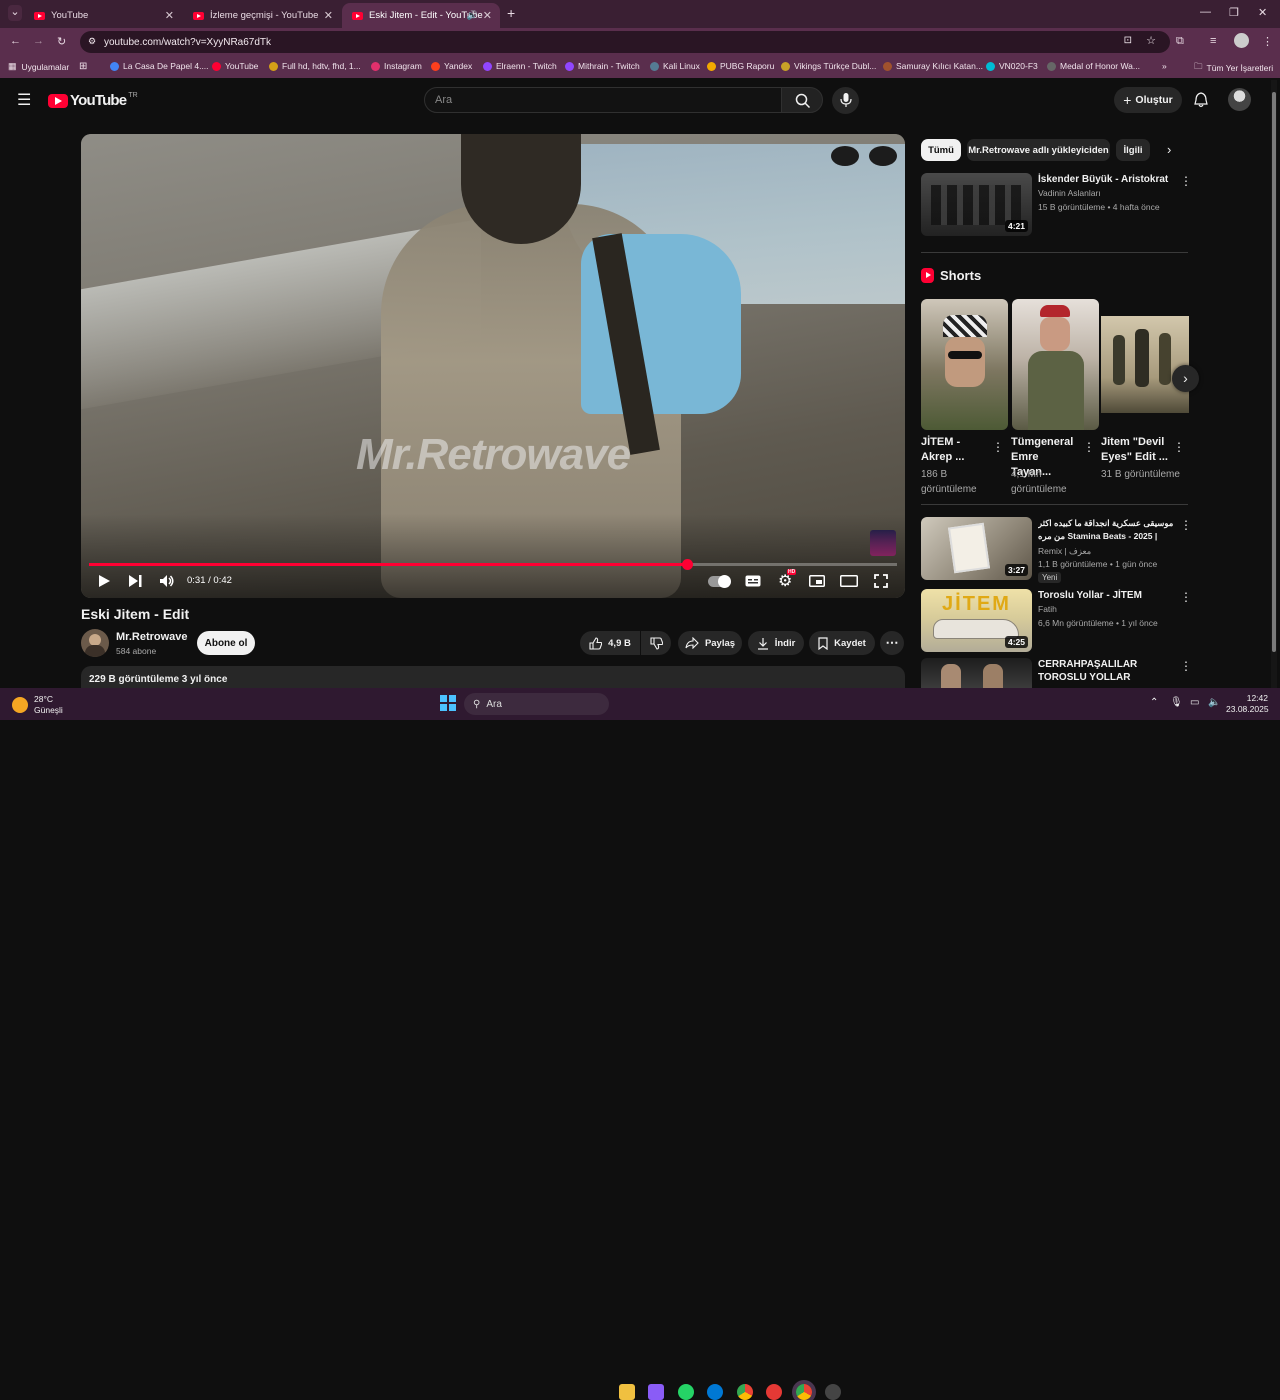 The height and width of the screenshot is (1400, 1280). What do you see at coordinates (1107, 671) in the screenshot?
I see `related-video-title: CERRAHPAŞALILAR TOROSLU YOLLAR` at bounding box center [1107, 671].